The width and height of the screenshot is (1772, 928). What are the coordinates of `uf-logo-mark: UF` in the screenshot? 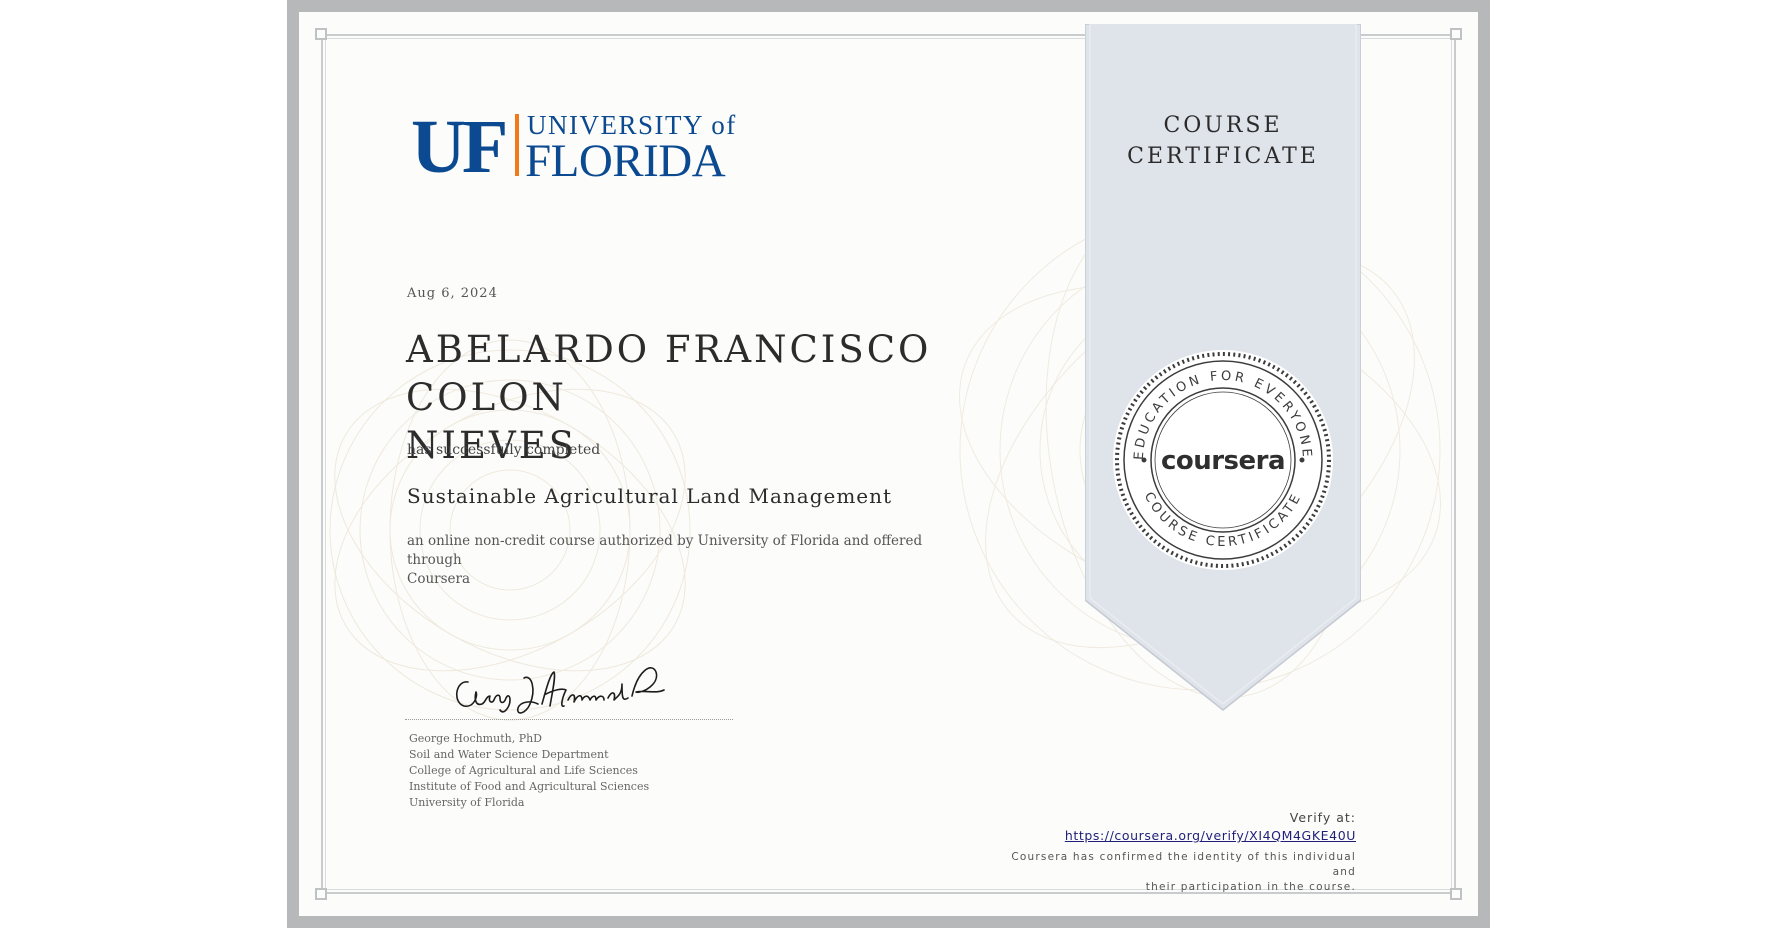 It's located at (458, 144).